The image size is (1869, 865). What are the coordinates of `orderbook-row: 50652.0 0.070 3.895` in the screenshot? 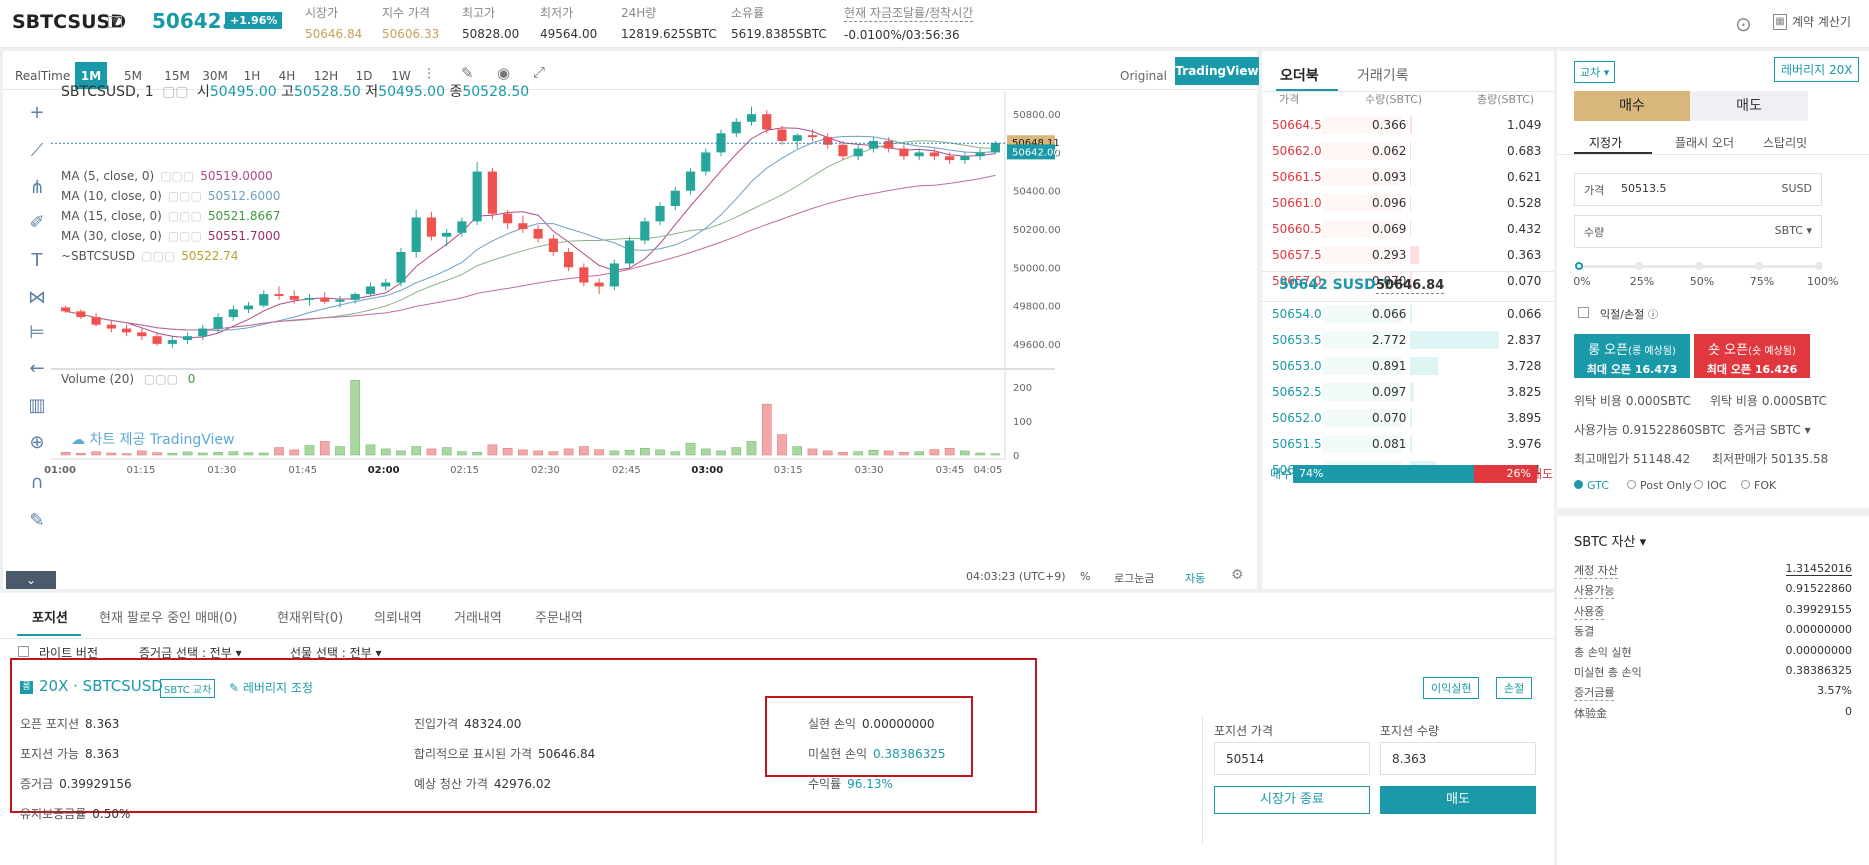 It's located at (1408, 418).